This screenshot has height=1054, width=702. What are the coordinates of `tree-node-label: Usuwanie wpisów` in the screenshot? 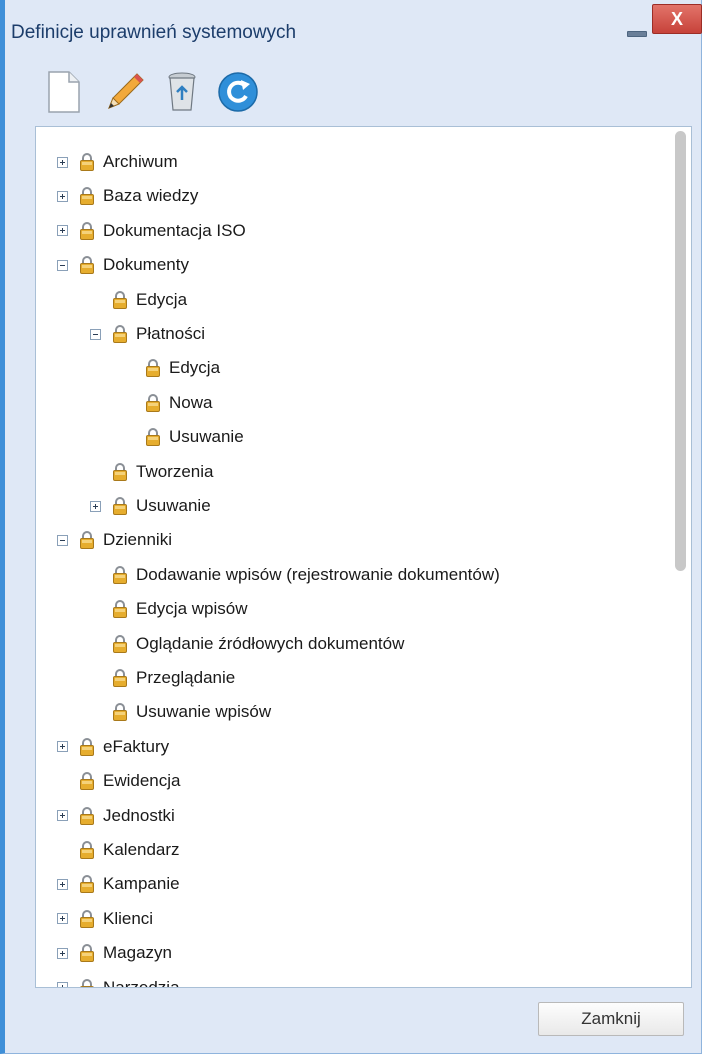 It's located at (204, 712).